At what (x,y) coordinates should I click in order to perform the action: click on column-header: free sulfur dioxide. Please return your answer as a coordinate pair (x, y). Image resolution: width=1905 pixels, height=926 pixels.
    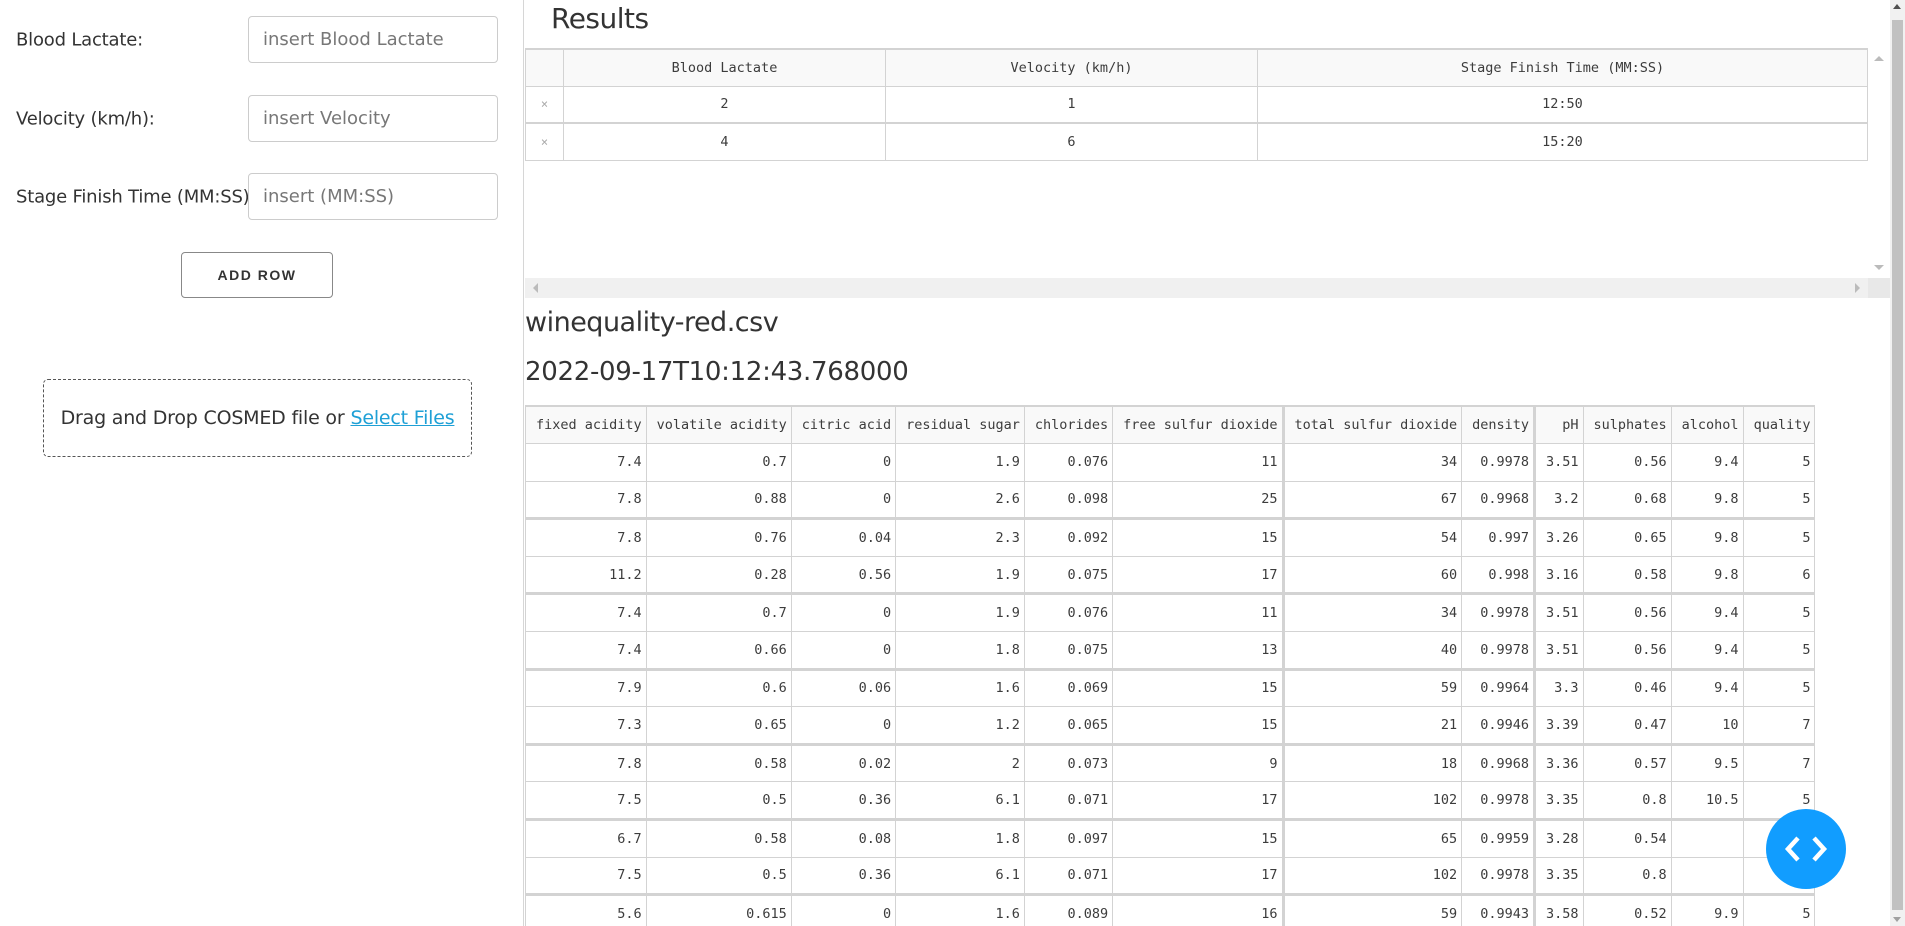
    Looking at the image, I should click on (1198, 425).